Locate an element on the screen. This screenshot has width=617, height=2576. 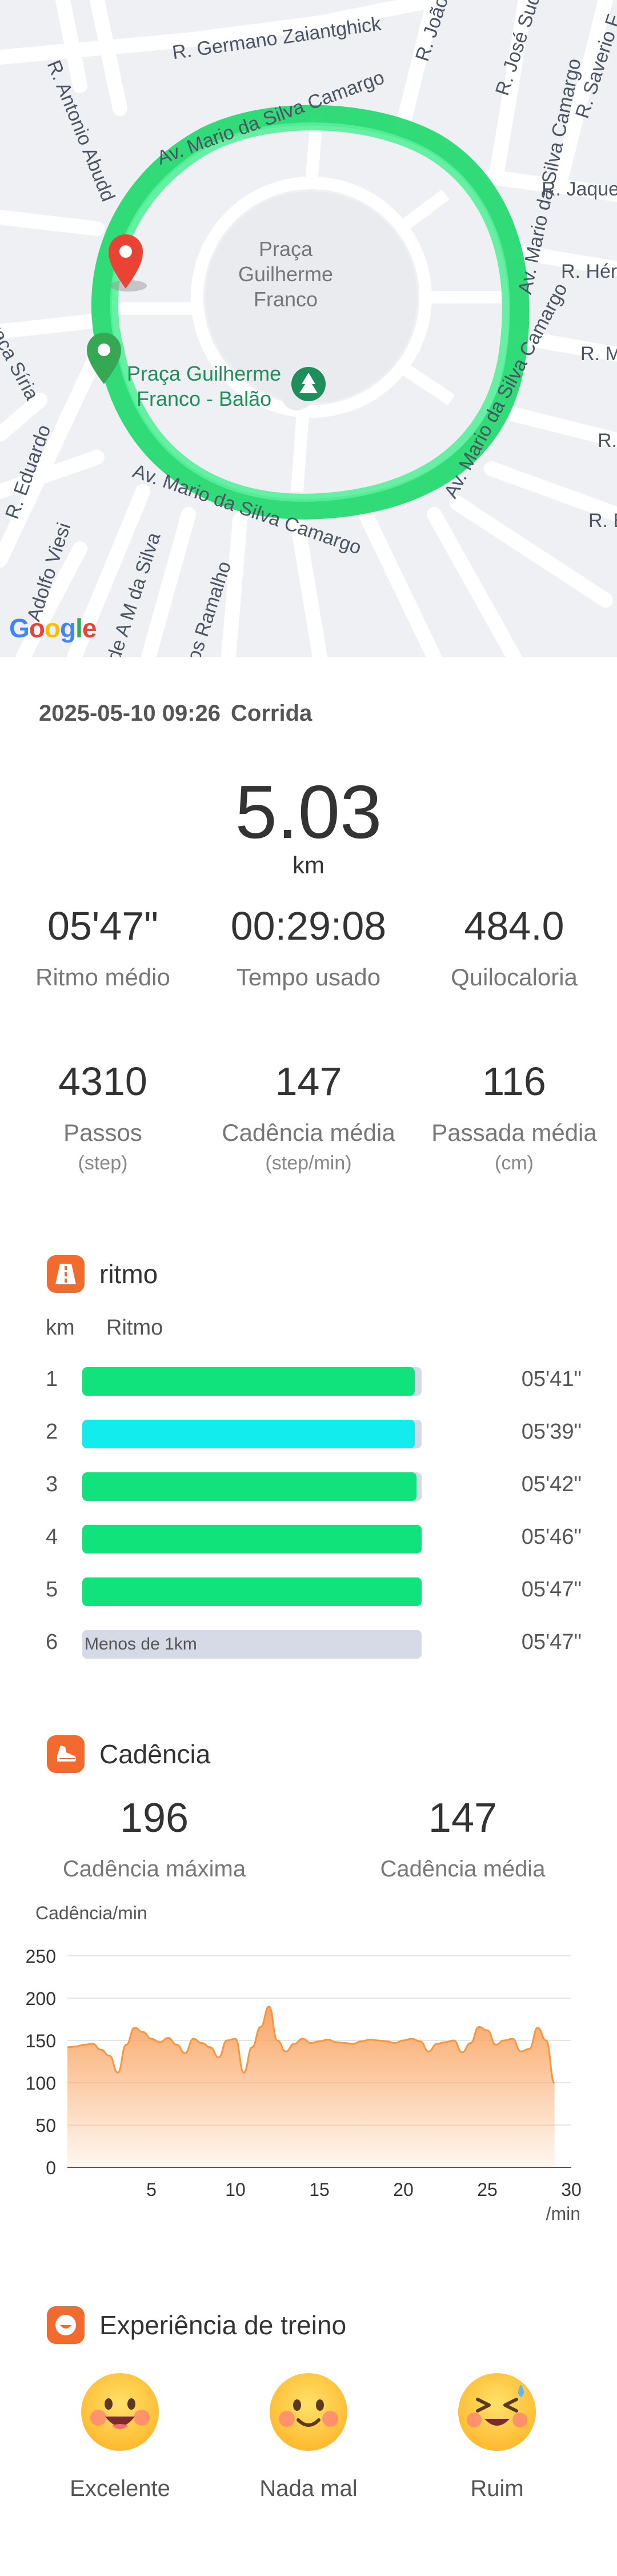
pace-row: 4 05'46" is located at coordinates (308, 1537).